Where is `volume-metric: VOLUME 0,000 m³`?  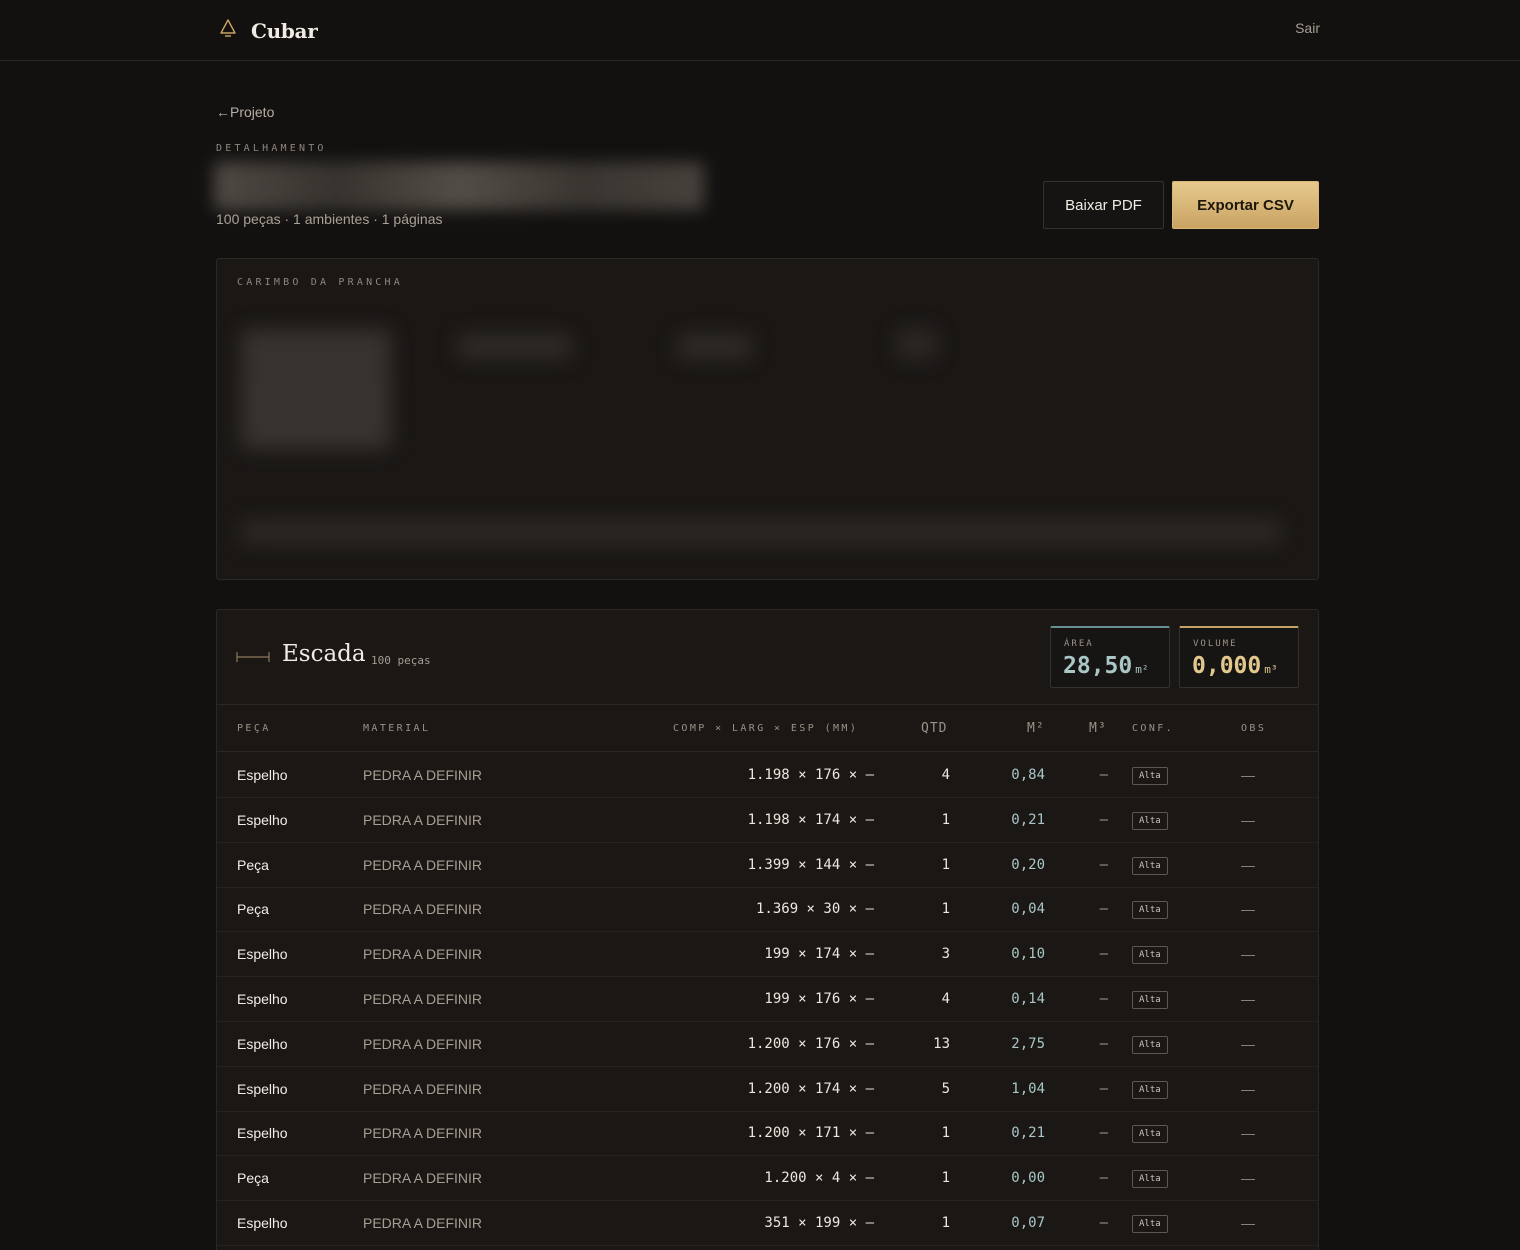 volume-metric: VOLUME 0,000 m³ is located at coordinates (1239, 657).